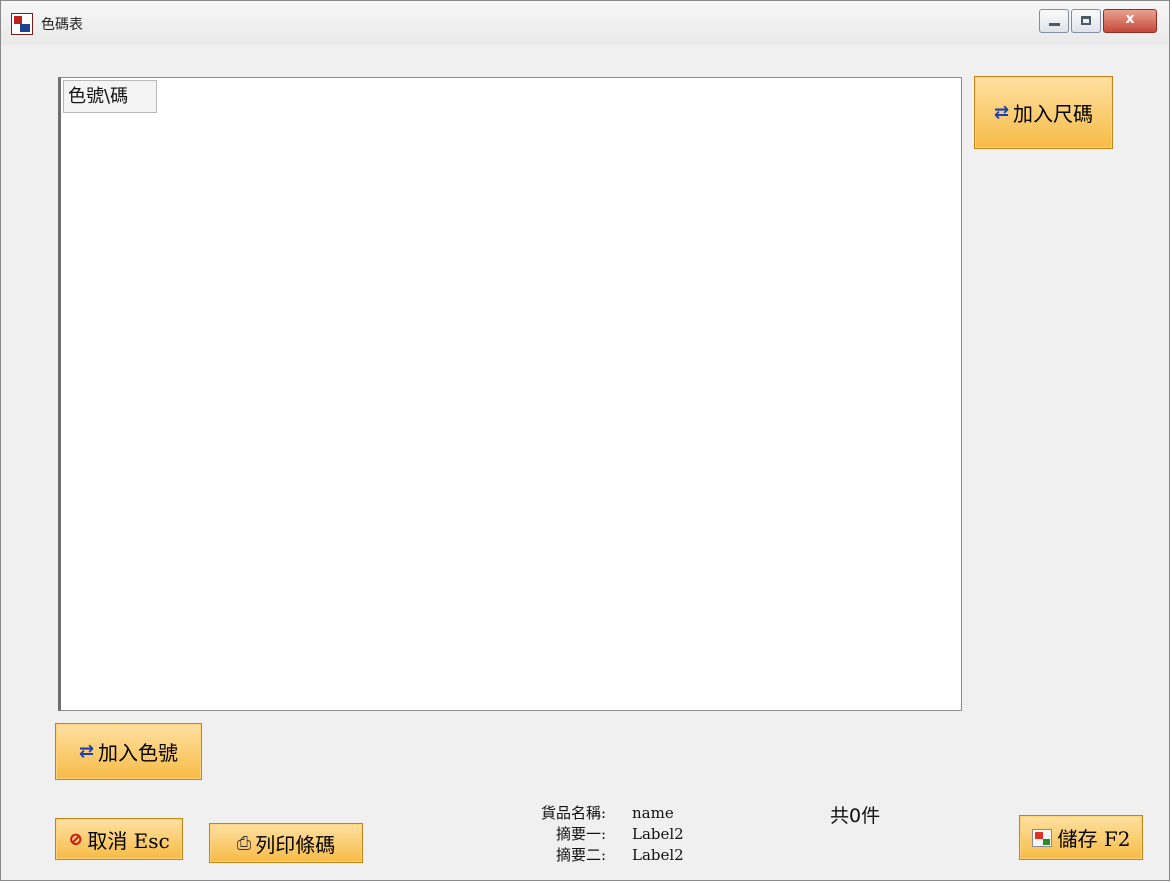 This screenshot has height=883, width=1172. What do you see at coordinates (62, 25) in the screenshot?
I see `window-title: 色碼表` at bounding box center [62, 25].